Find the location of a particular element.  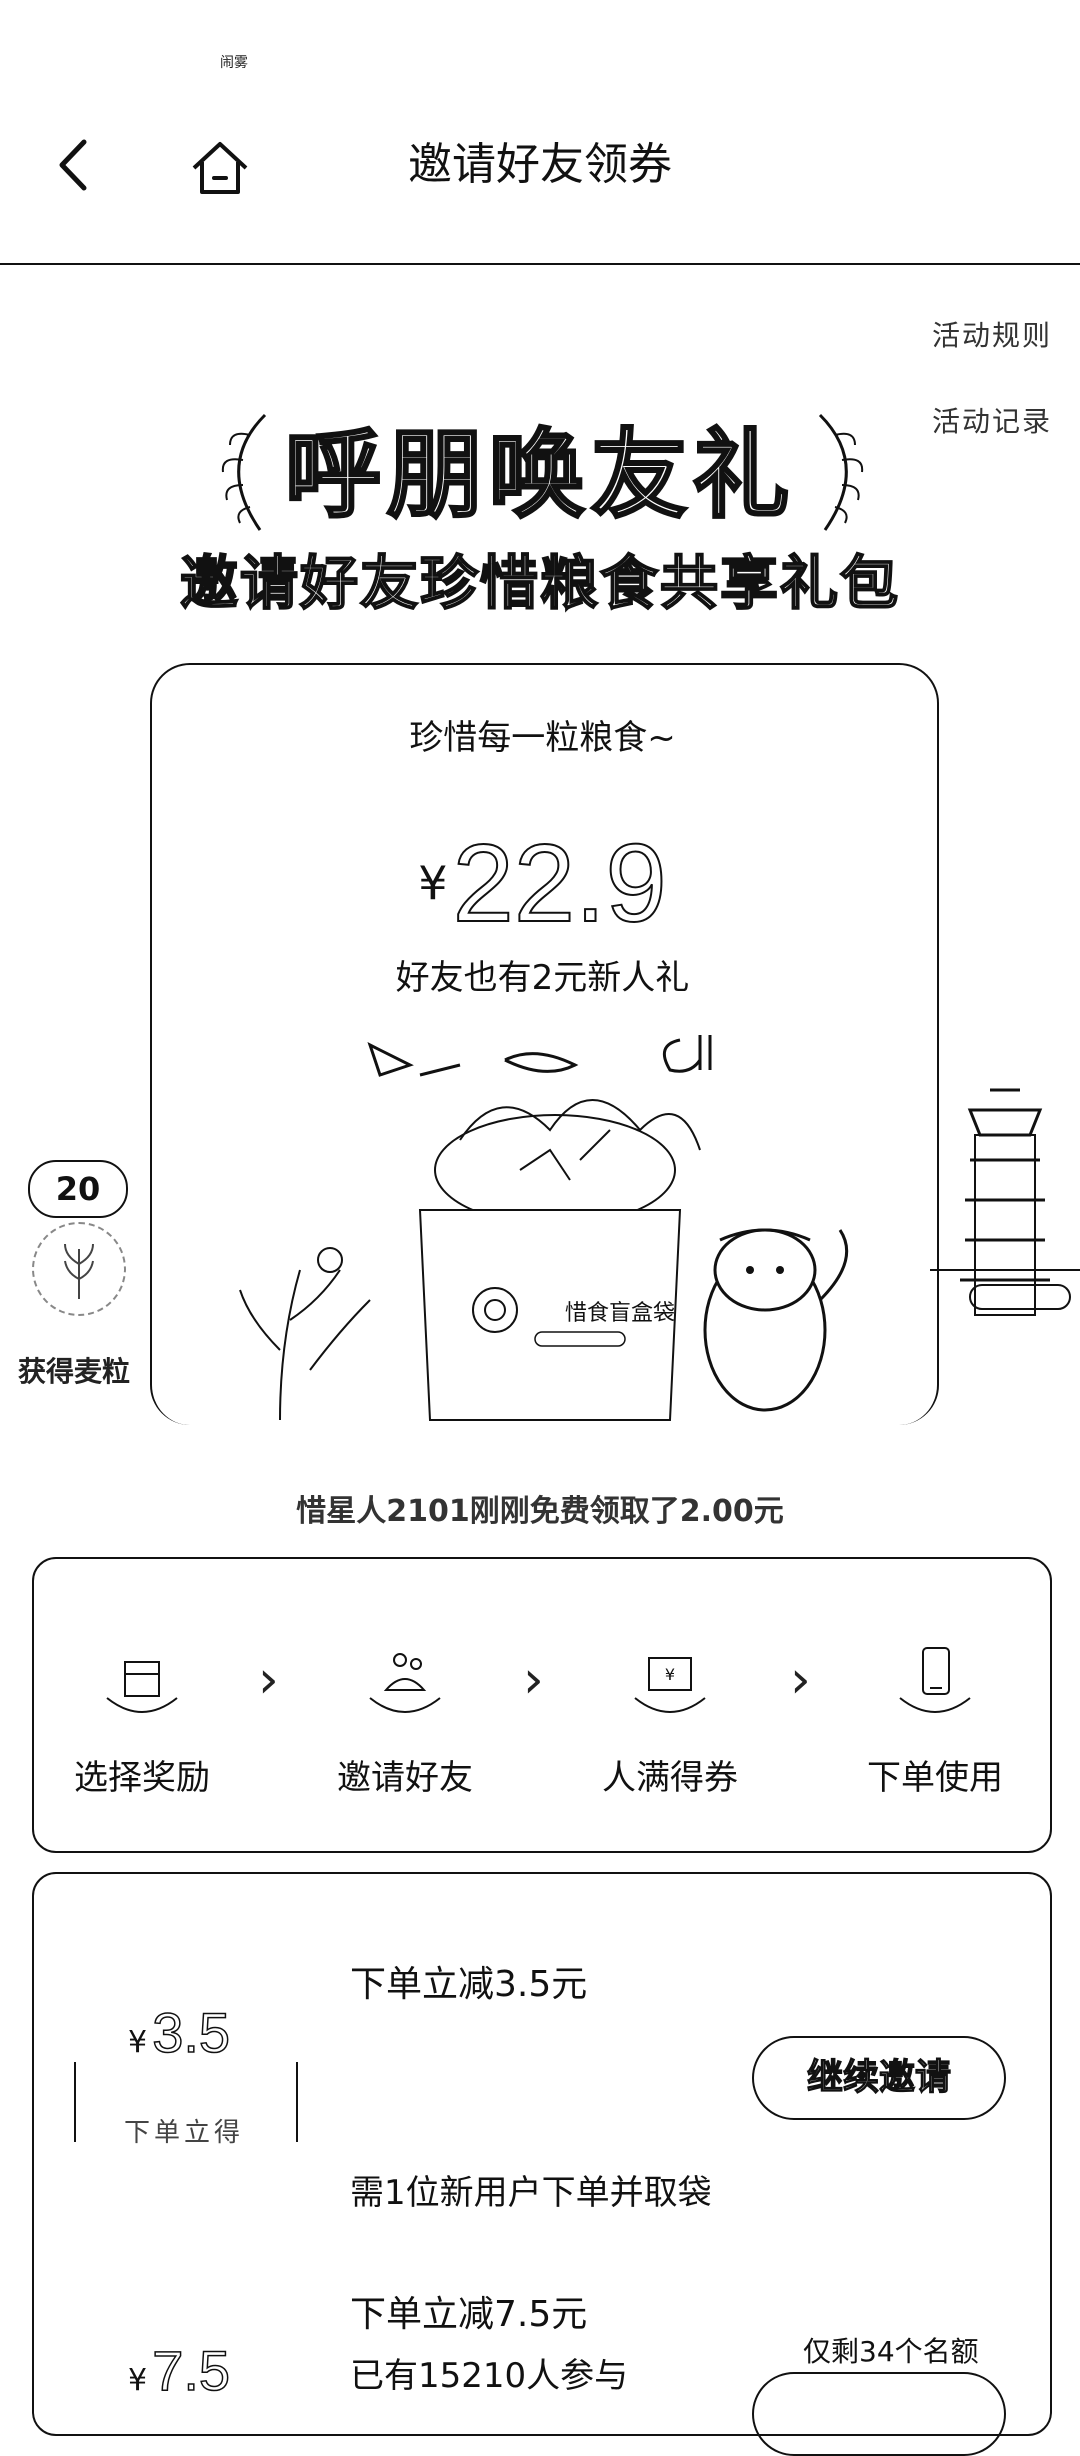

grain-label: 获得麦粒 is located at coordinates (74, 1371).